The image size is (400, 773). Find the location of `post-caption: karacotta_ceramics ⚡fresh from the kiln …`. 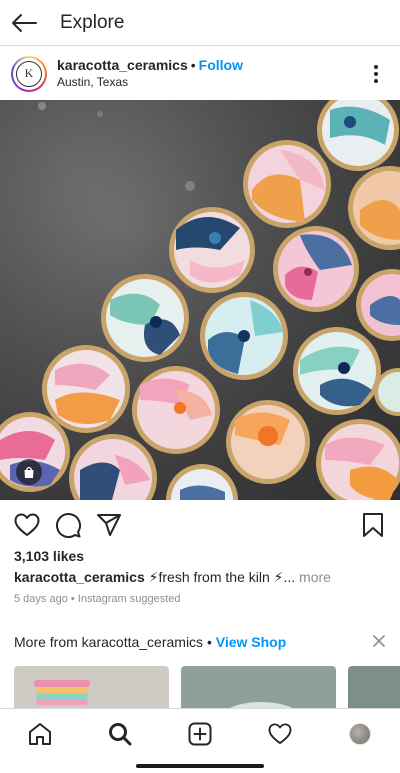

post-caption: karacotta_ceramics ⚡fresh from the kiln … is located at coordinates (172, 577).